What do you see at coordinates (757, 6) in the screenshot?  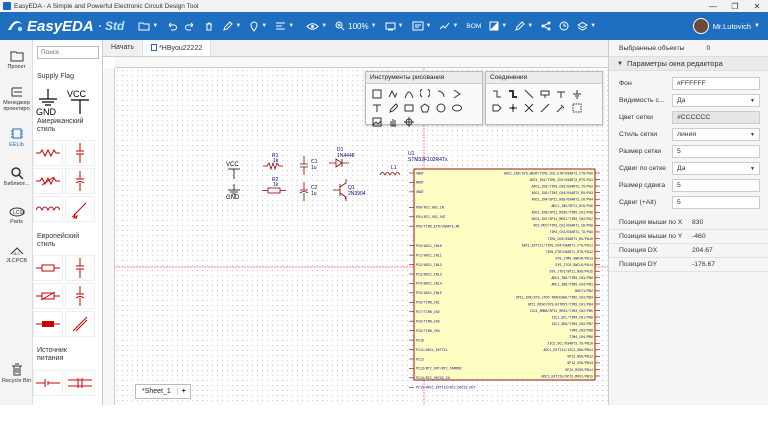 I see `close-button: ✕` at bounding box center [757, 6].